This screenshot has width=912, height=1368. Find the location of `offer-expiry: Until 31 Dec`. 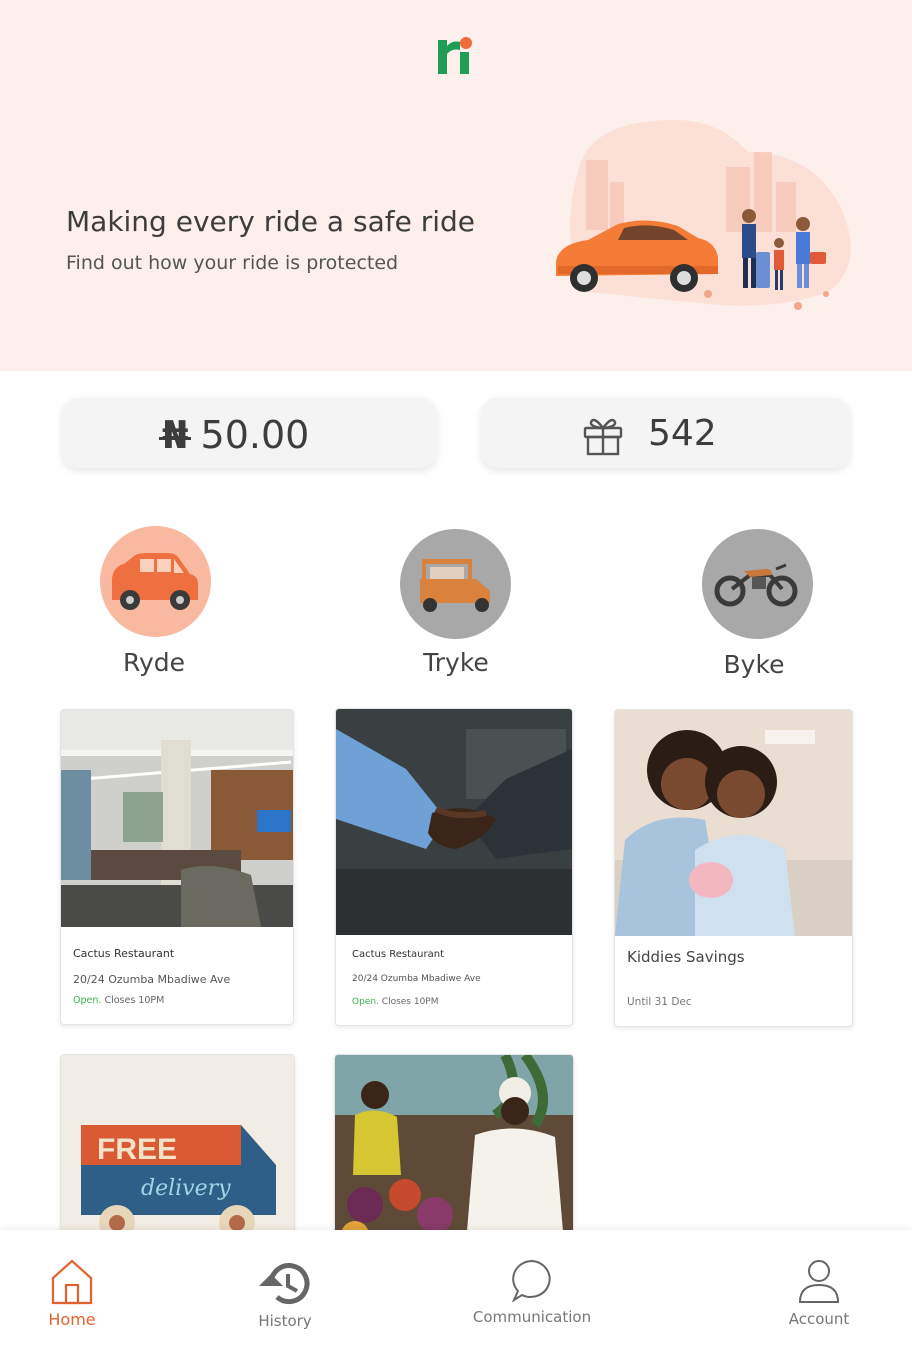

offer-expiry: Until 31 Dec is located at coordinates (659, 1002).